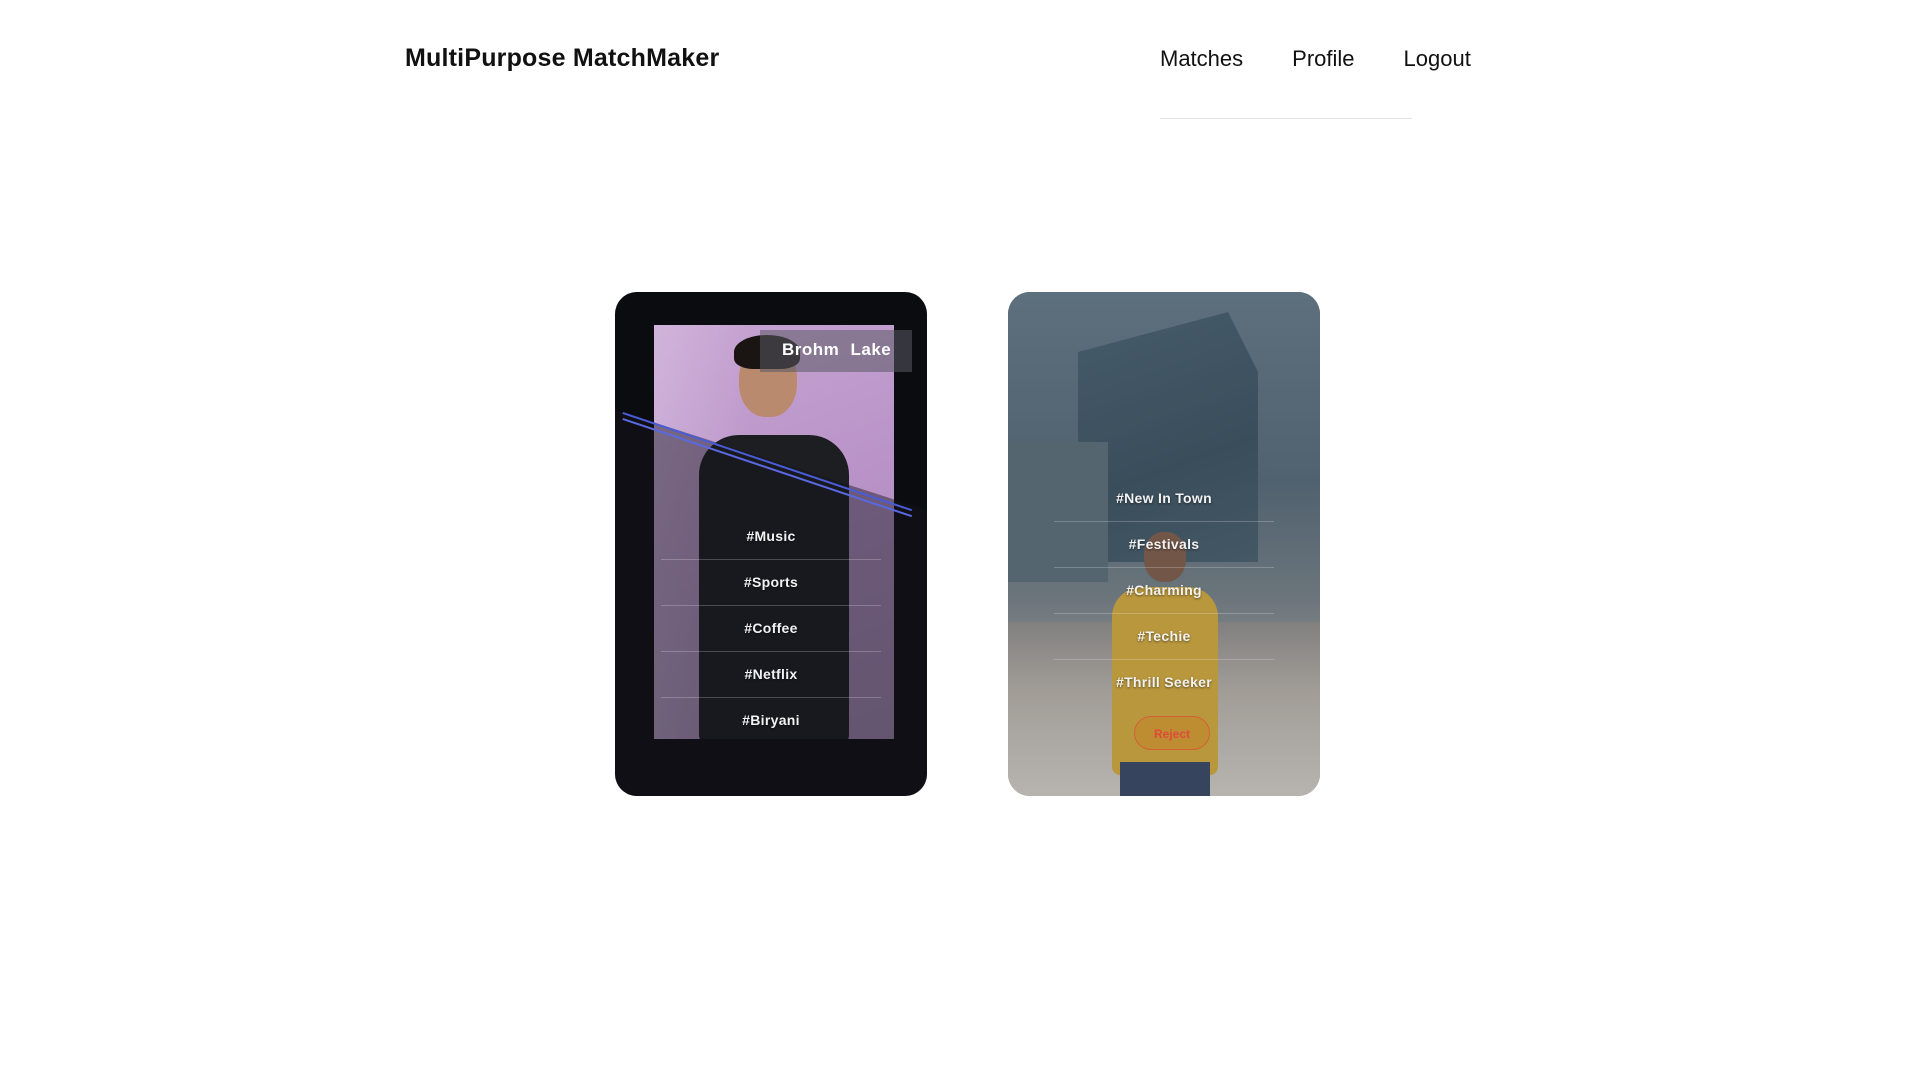 The height and width of the screenshot is (1080, 1920). What do you see at coordinates (771, 583) in the screenshot?
I see `interest-tag: #Sports` at bounding box center [771, 583].